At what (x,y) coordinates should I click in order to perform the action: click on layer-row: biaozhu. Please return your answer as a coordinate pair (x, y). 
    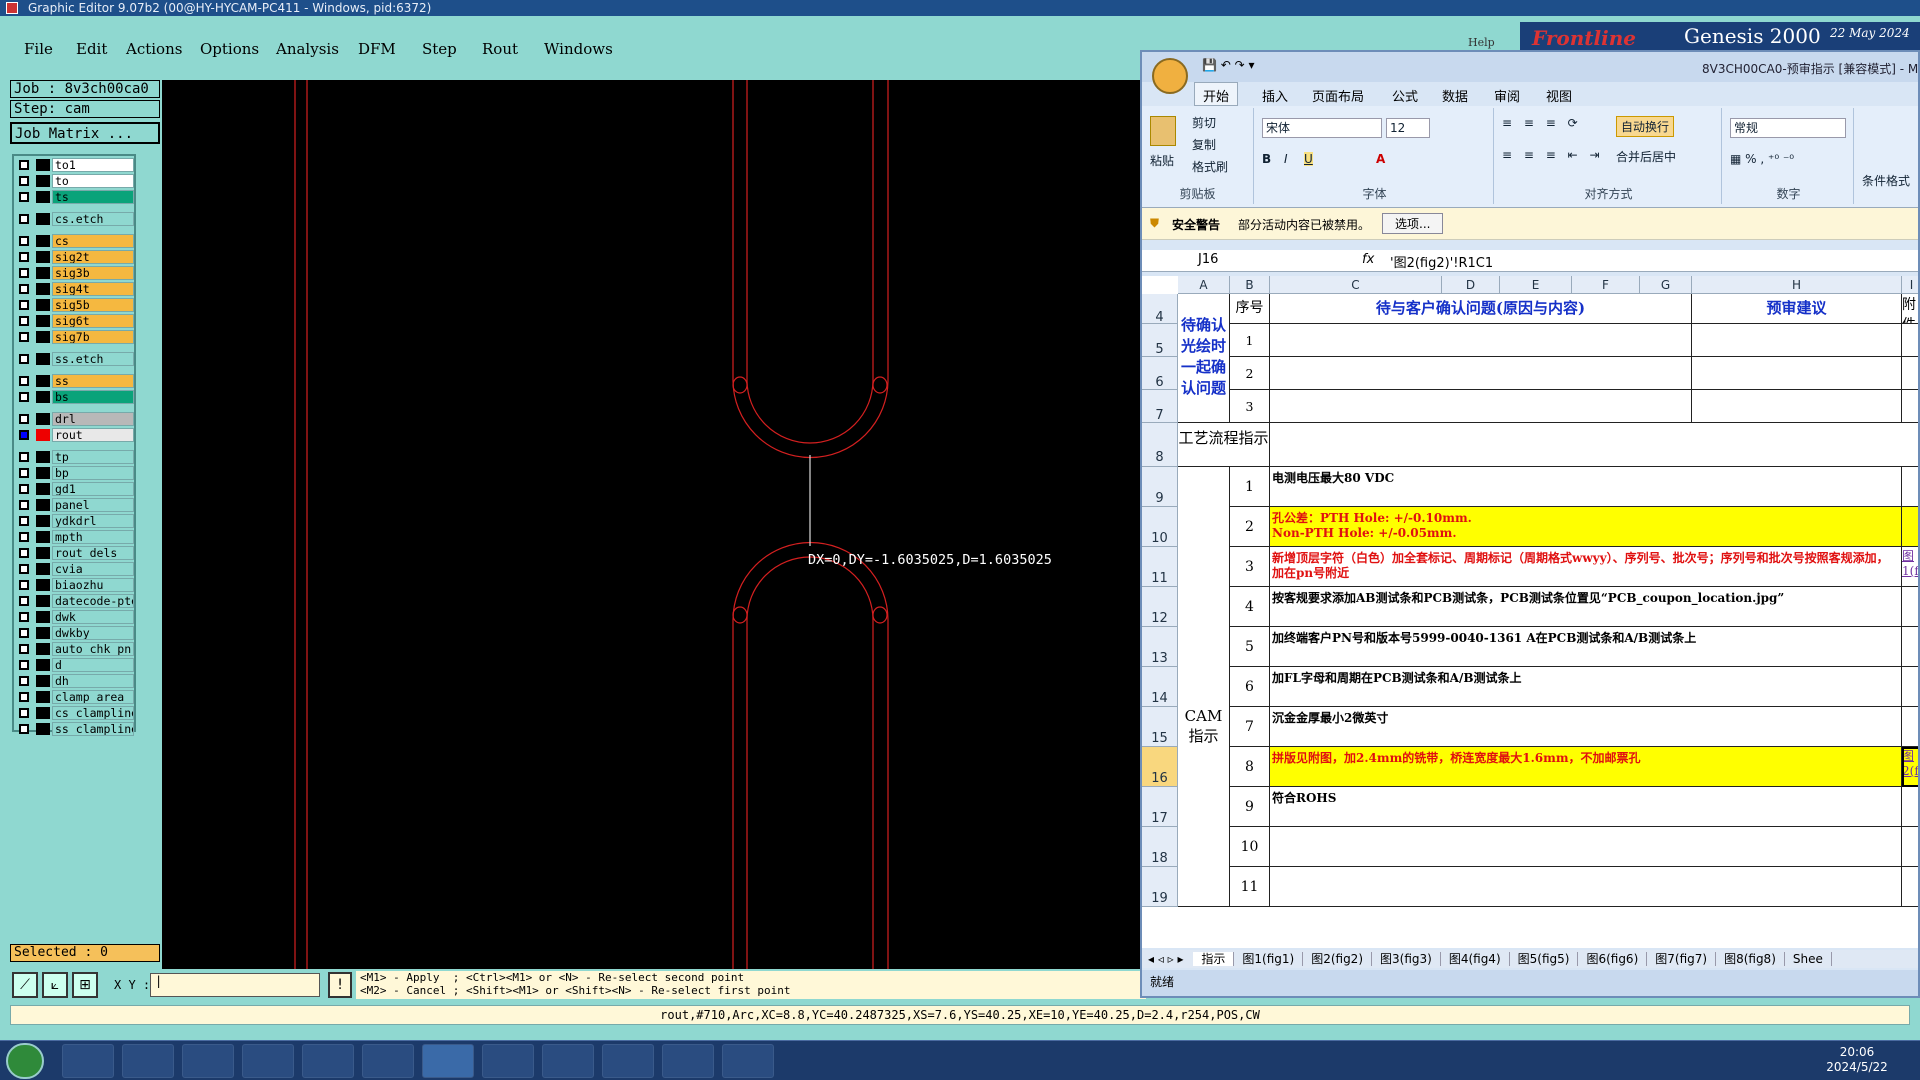
    Looking at the image, I should click on (76, 585).